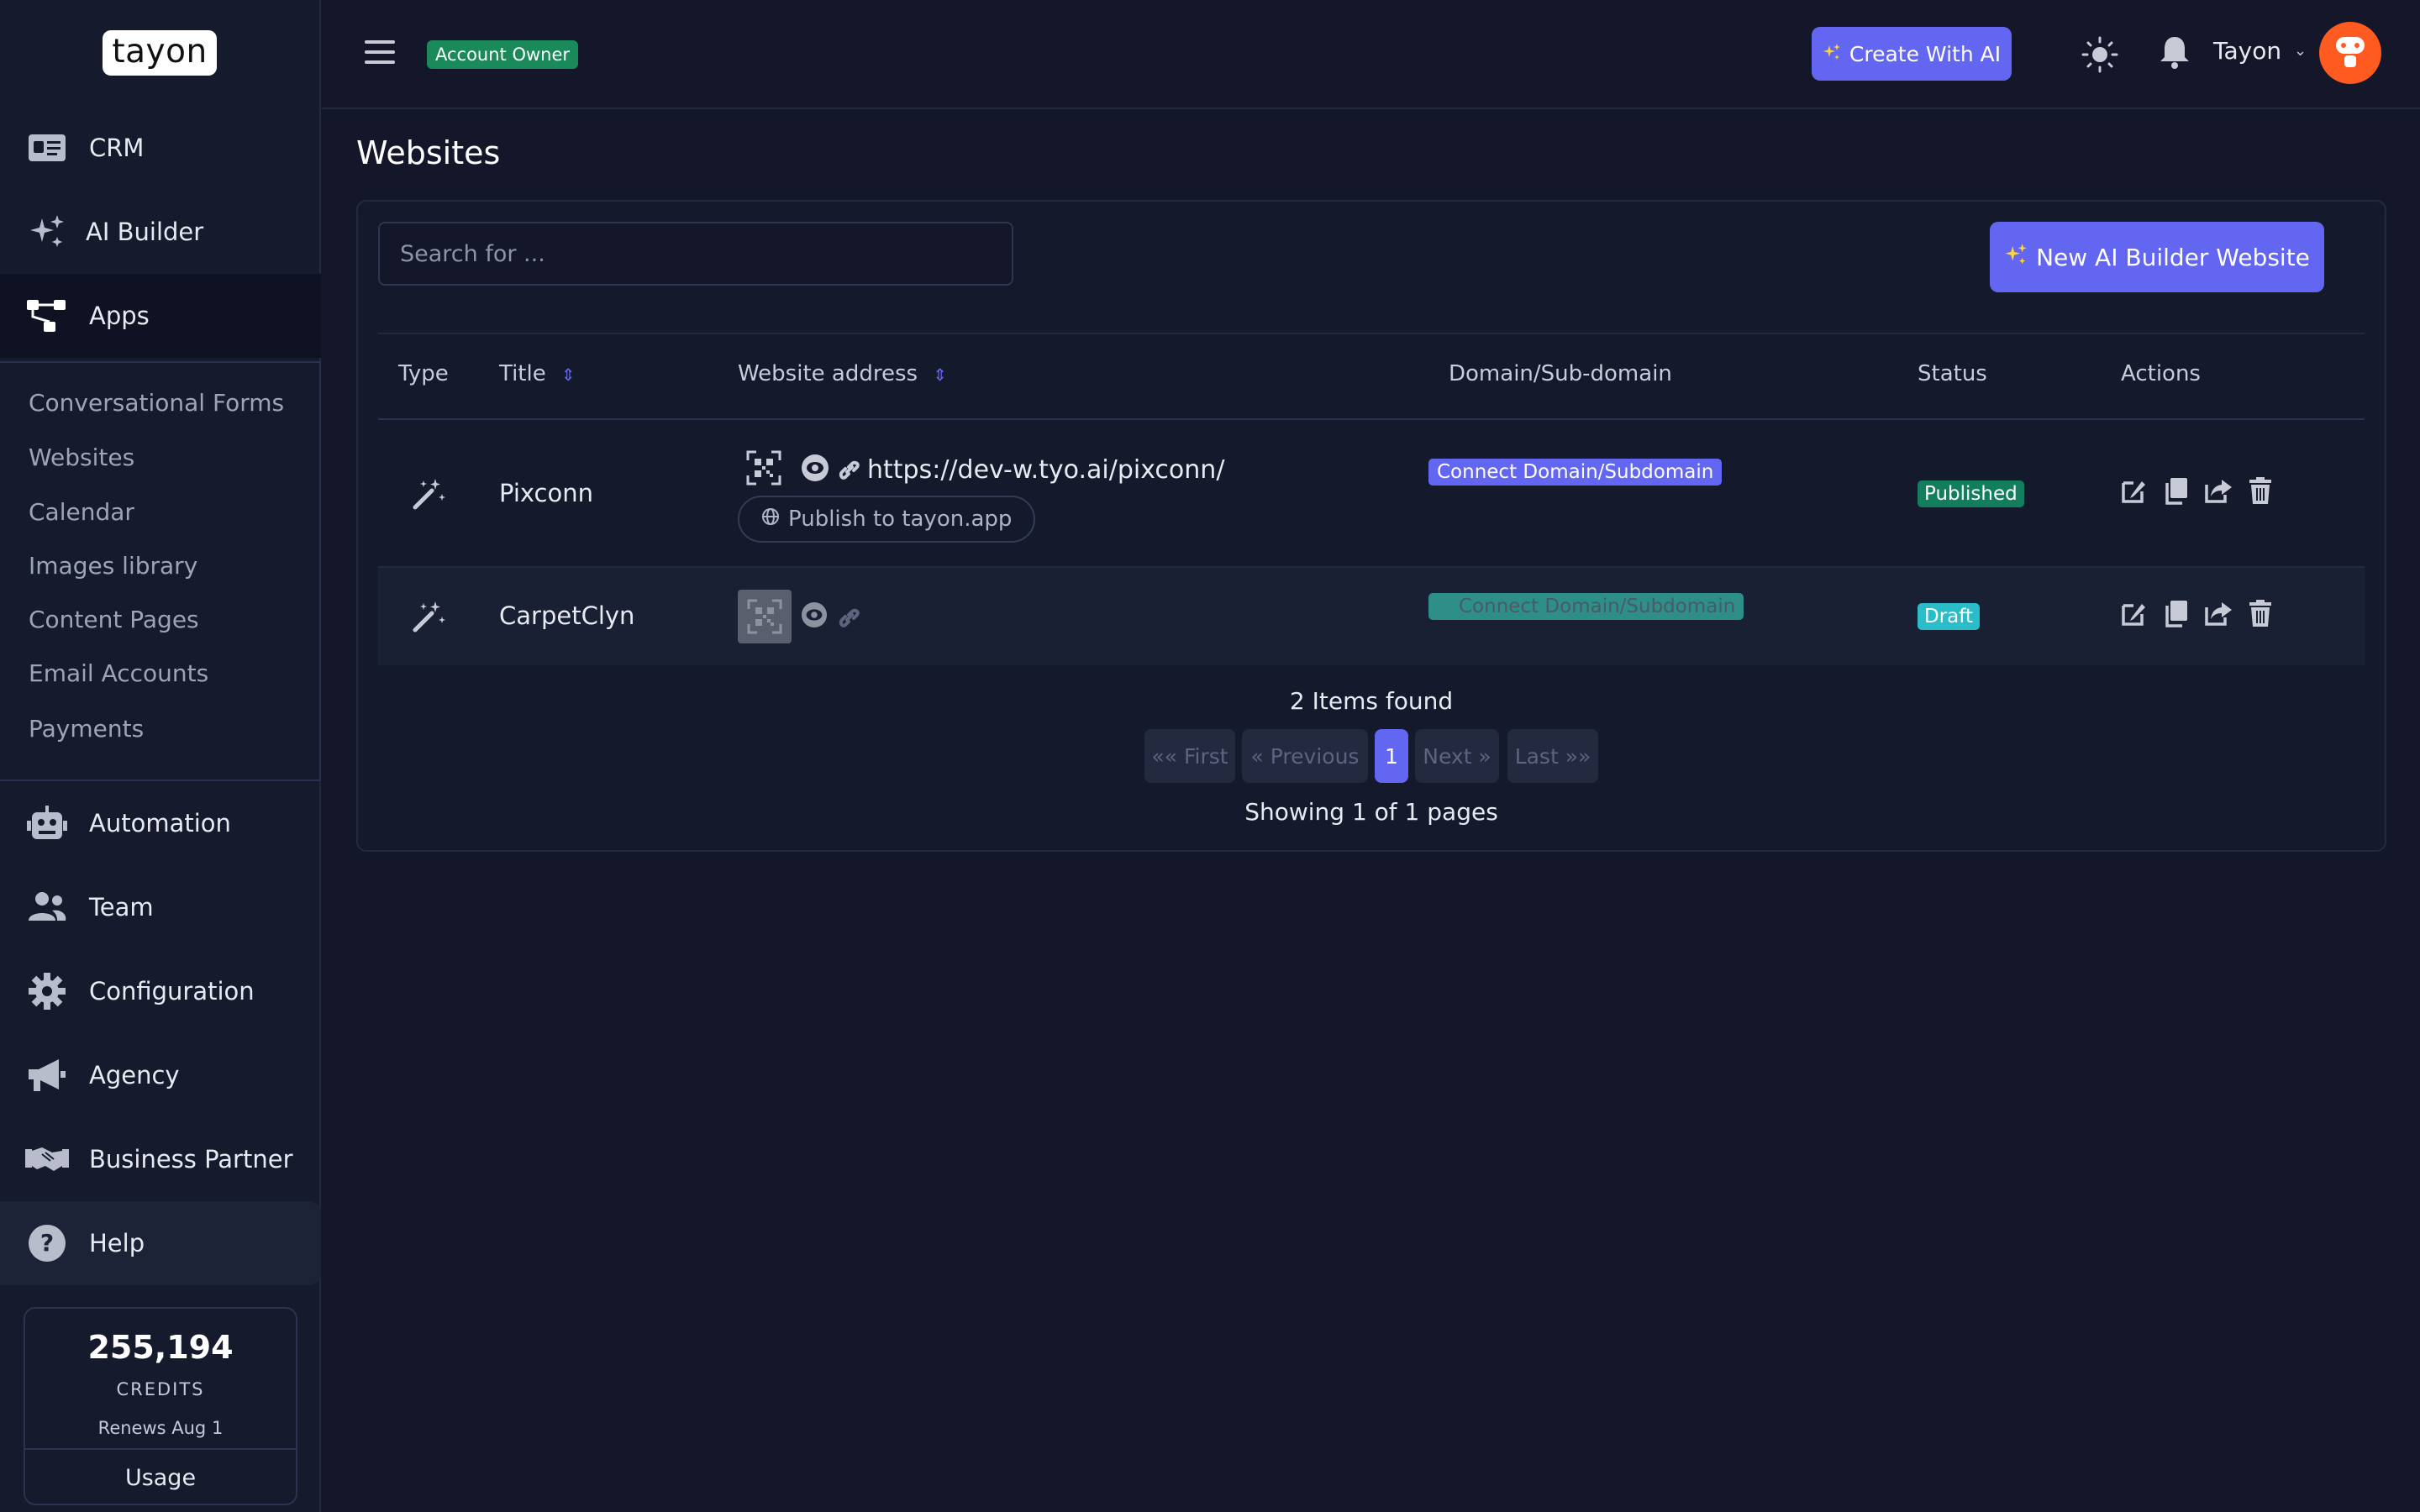  I want to click on website-url-link: https://dev-w.tyo.ai/pixconn/, so click(1045, 470).